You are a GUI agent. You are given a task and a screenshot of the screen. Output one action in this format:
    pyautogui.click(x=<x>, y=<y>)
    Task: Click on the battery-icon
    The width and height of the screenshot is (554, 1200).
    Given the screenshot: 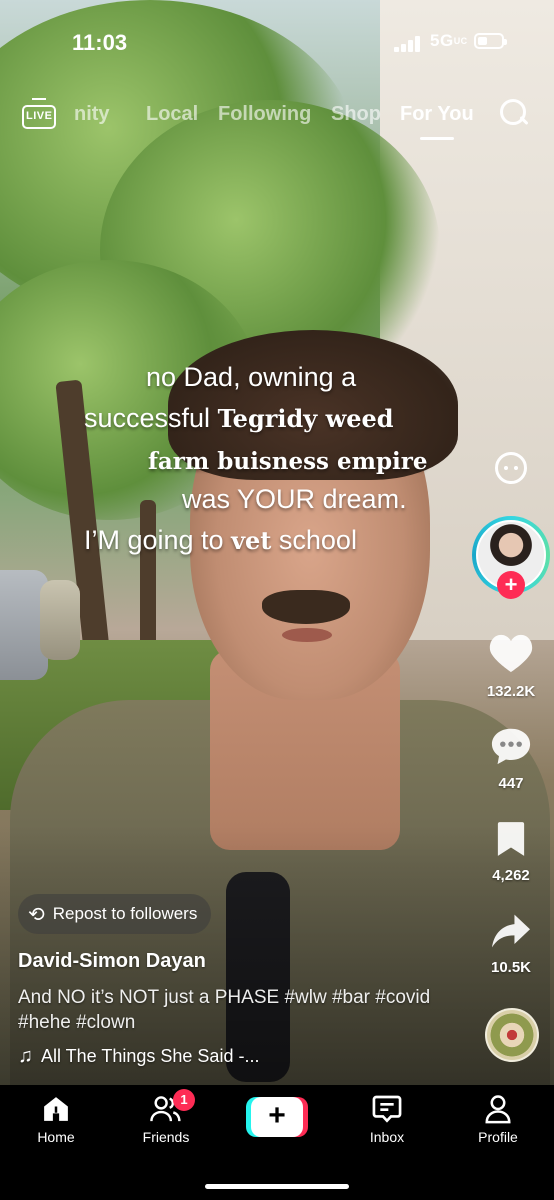 What is the action you would take?
    pyautogui.click(x=490, y=41)
    